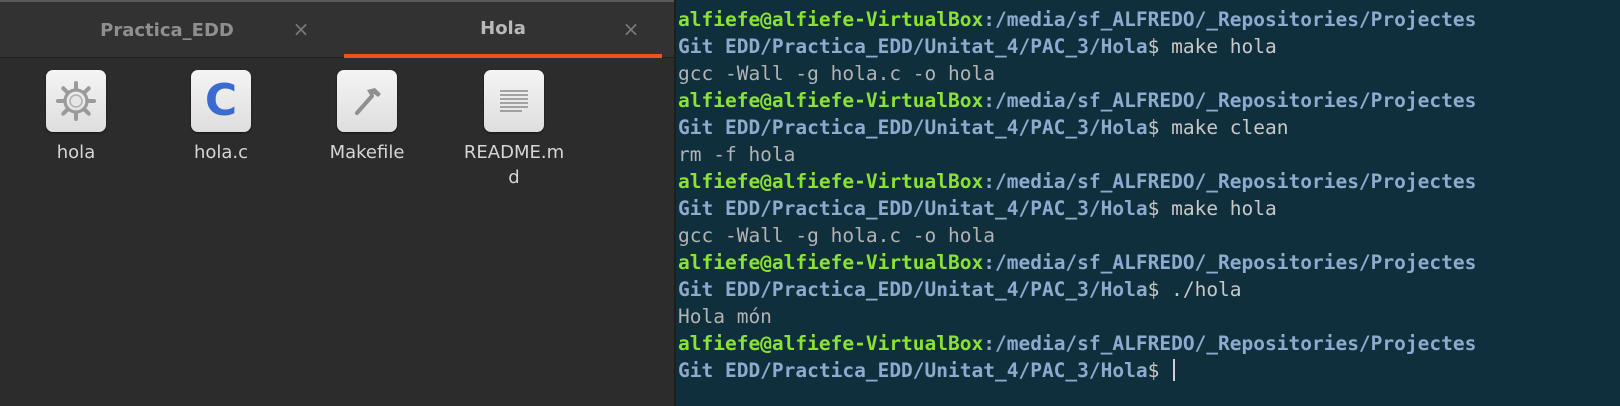 The image size is (1620, 406). Describe the element at coordinates (367, 152) in the screenshot. I see `file-name: Makefile` at that location.